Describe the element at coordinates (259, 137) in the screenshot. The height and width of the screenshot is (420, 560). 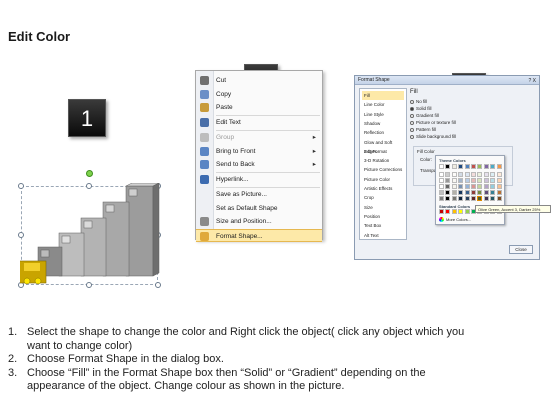
I see `context-menu-item: Group ▸` at that location.